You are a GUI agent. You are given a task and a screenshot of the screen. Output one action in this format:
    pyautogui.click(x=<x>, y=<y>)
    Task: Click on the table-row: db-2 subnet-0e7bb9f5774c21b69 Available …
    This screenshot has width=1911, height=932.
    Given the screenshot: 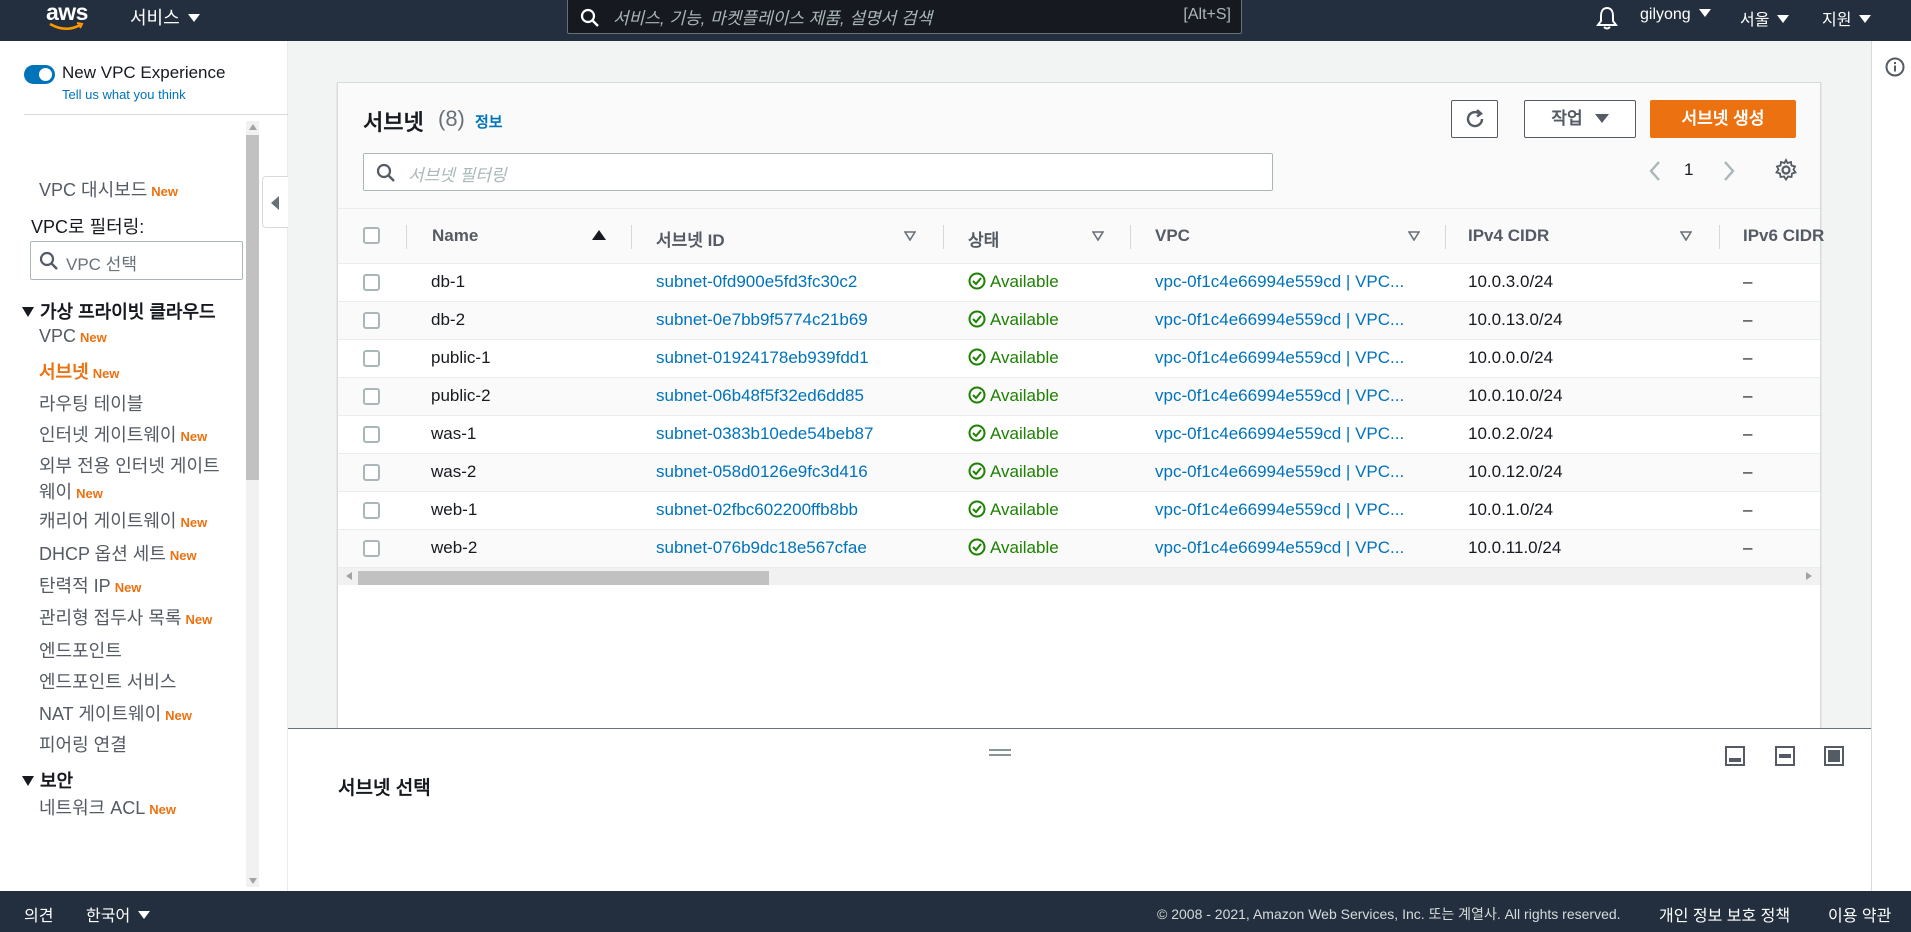 What is the action you would take?
    pyautogui.click(x=1079, y=321)
    